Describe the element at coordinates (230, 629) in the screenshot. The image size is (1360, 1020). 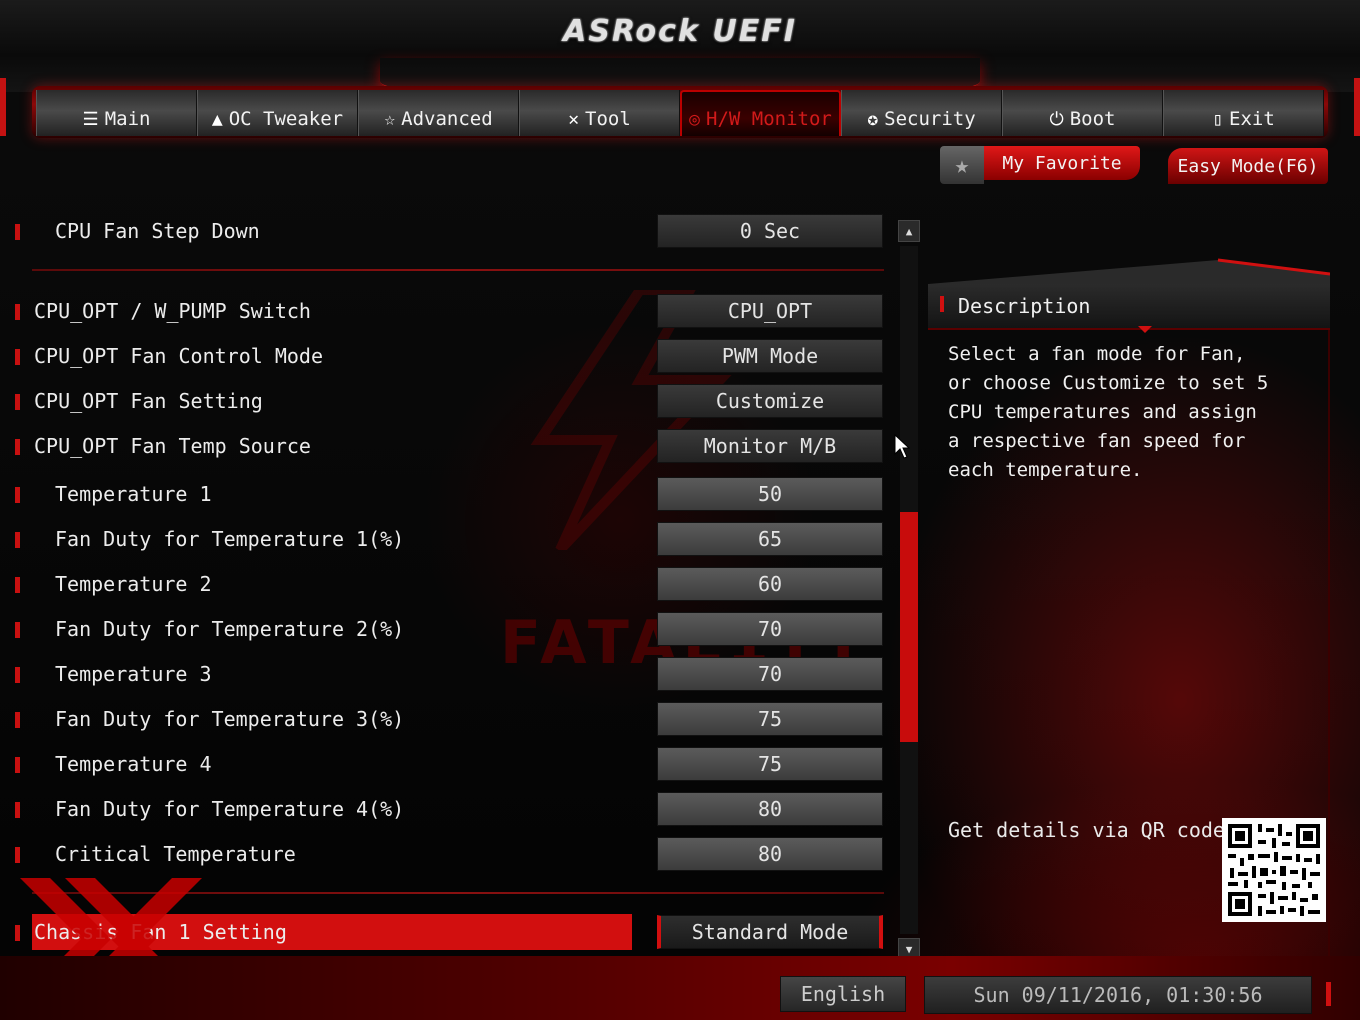
I see `setting-label: Fan Duty for Temperature 2(%)` at that location.